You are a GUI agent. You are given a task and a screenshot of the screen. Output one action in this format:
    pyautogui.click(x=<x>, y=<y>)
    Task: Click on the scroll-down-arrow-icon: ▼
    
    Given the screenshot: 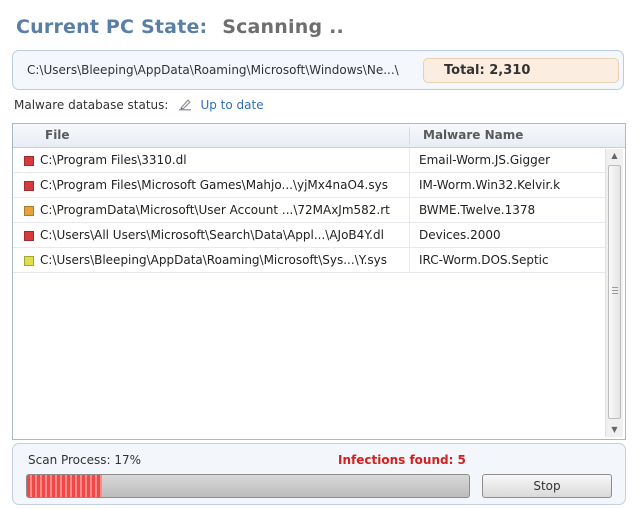 What is the action you would take?
    pyautogui.click(x=614, y=430)
    